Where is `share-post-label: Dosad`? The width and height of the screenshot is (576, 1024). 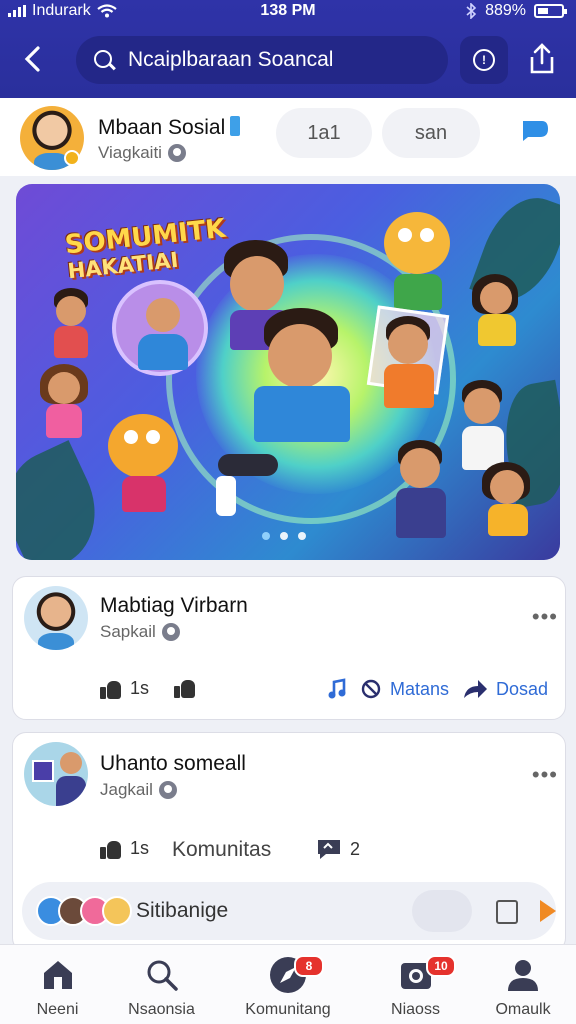
share-post-label: Dosad is located at coordinates (522, 688).